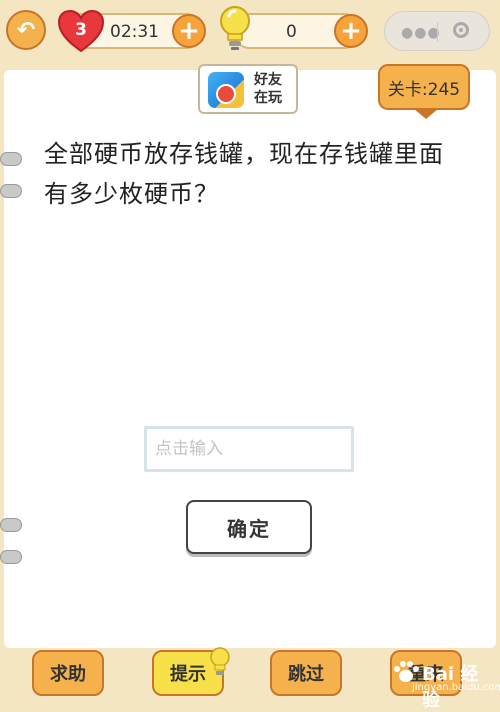 This screenshot has height=712, width=500. I want to click on back-button: ↶, so click(26, 30).